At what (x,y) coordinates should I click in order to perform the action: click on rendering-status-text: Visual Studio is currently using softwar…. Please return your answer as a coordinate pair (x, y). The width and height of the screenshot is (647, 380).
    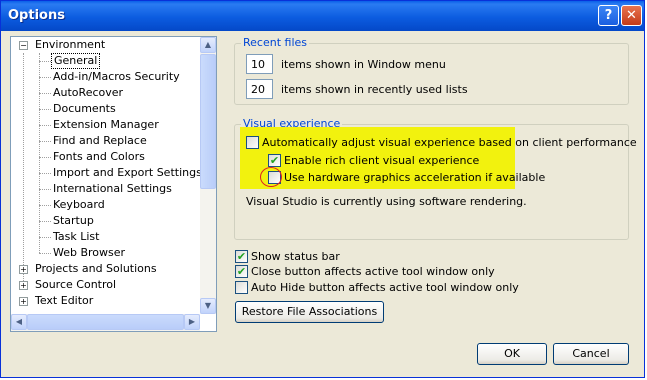
    Looking at the image, I should click on (386, 201).